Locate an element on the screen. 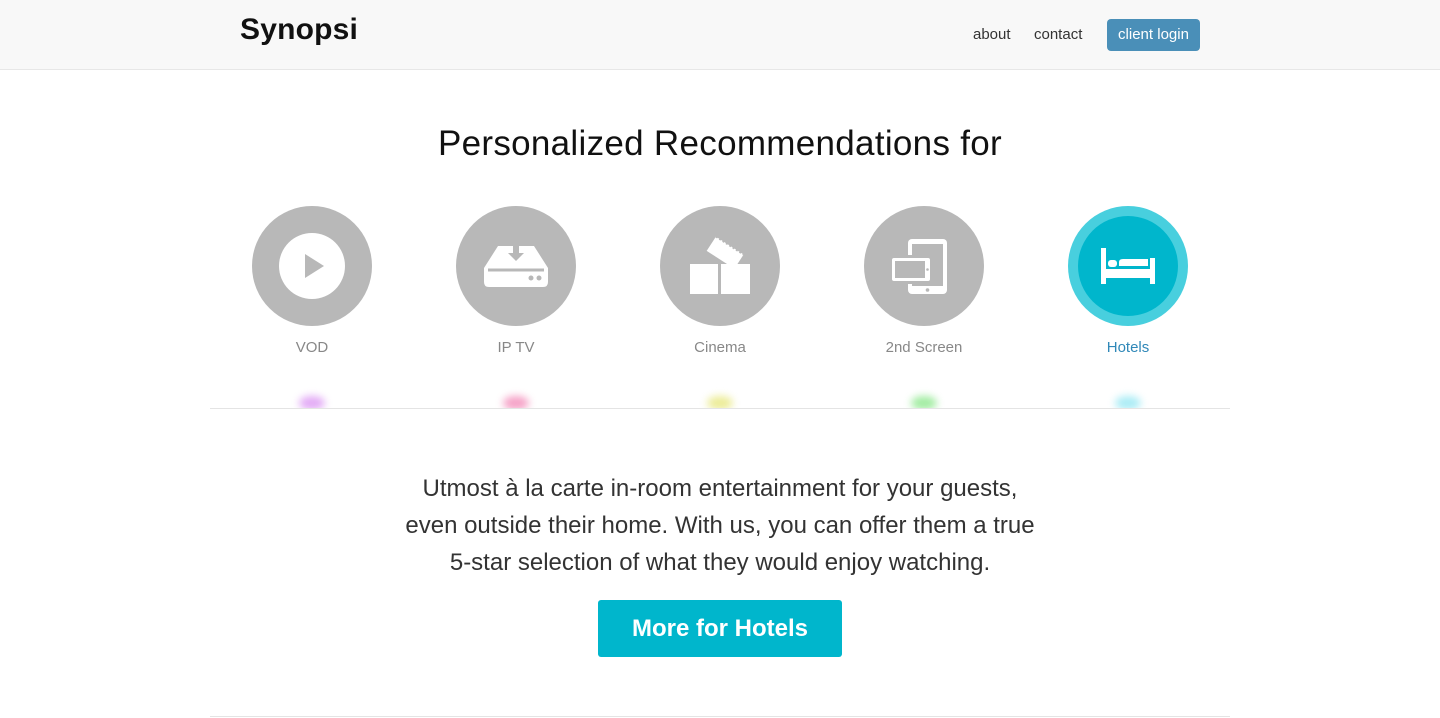  segment-hotels: Hotels is located at coordinates (1128, 281).